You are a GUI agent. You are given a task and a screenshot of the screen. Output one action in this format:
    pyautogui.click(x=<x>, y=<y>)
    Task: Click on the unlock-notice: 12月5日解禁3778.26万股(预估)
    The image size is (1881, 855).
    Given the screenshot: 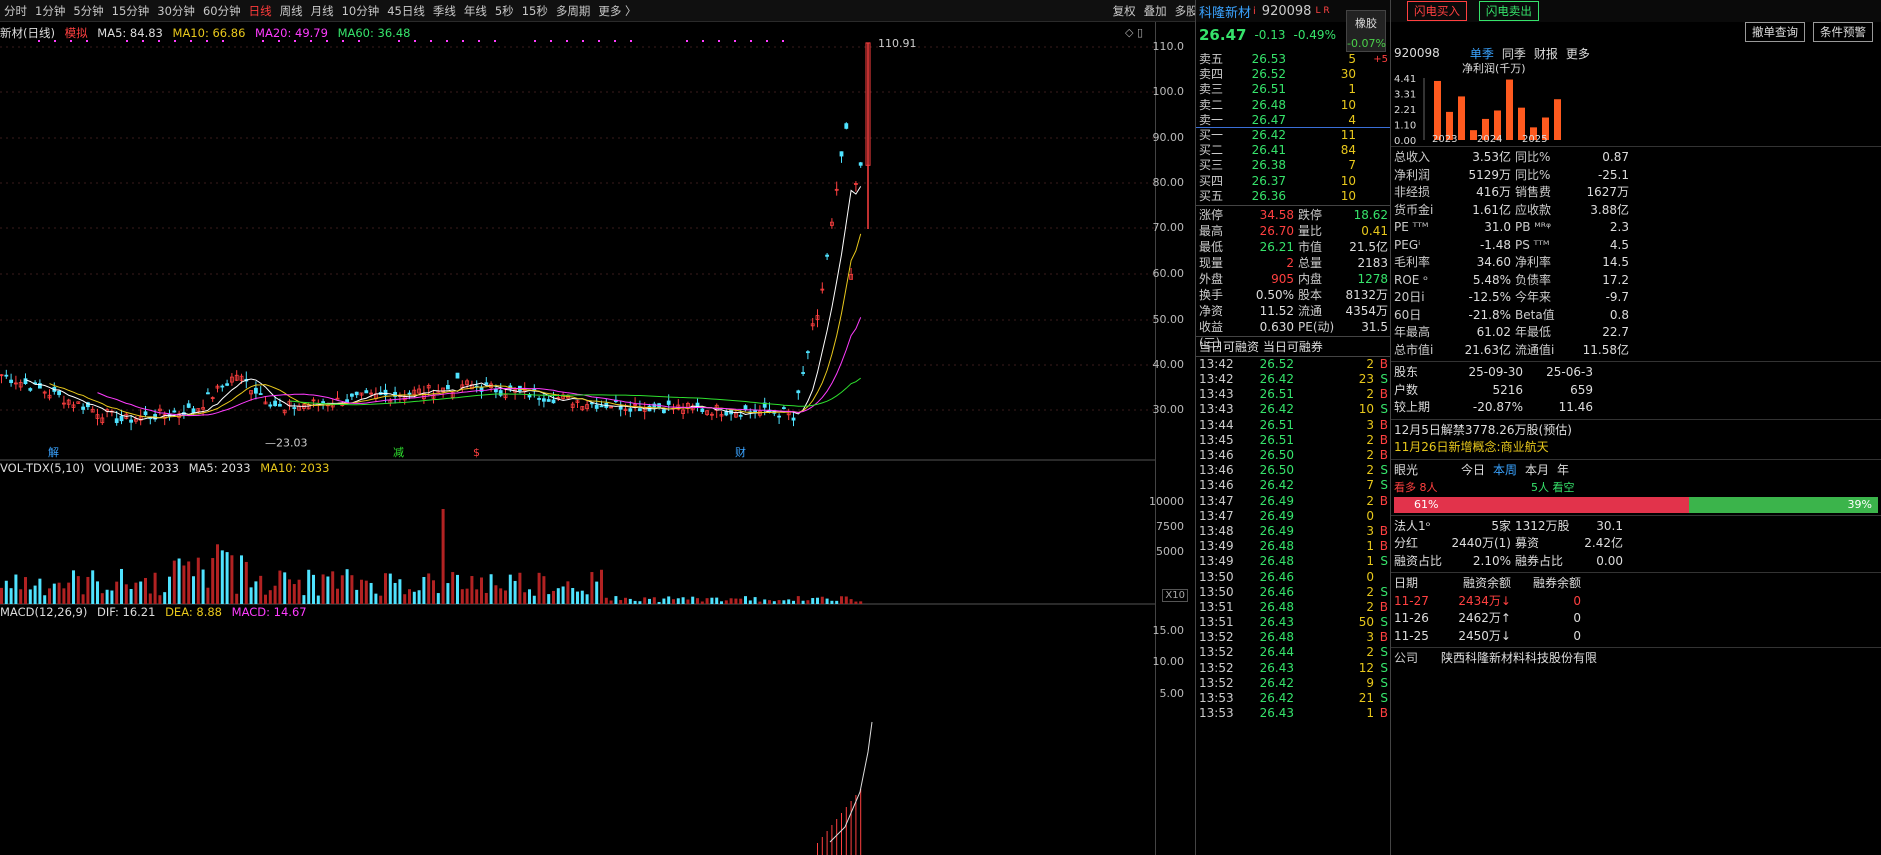 What is the action you would take?
    pyautogui.click(x=1636, y=431)
    